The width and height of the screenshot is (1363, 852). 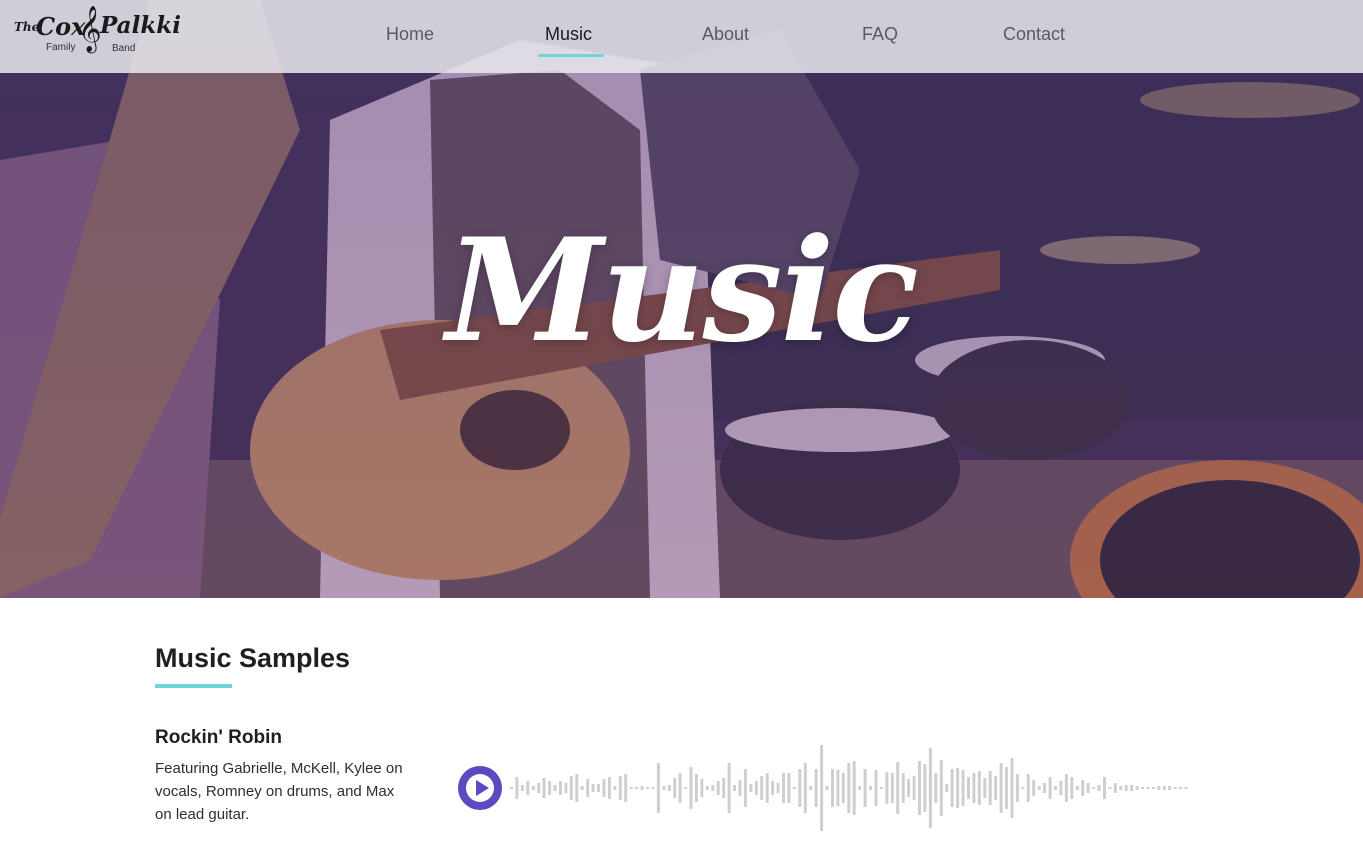 What do you see at coordinates (253, 658) in the screenshot?
I see `section-title: Music Samples` at bounding box center [253, 658].